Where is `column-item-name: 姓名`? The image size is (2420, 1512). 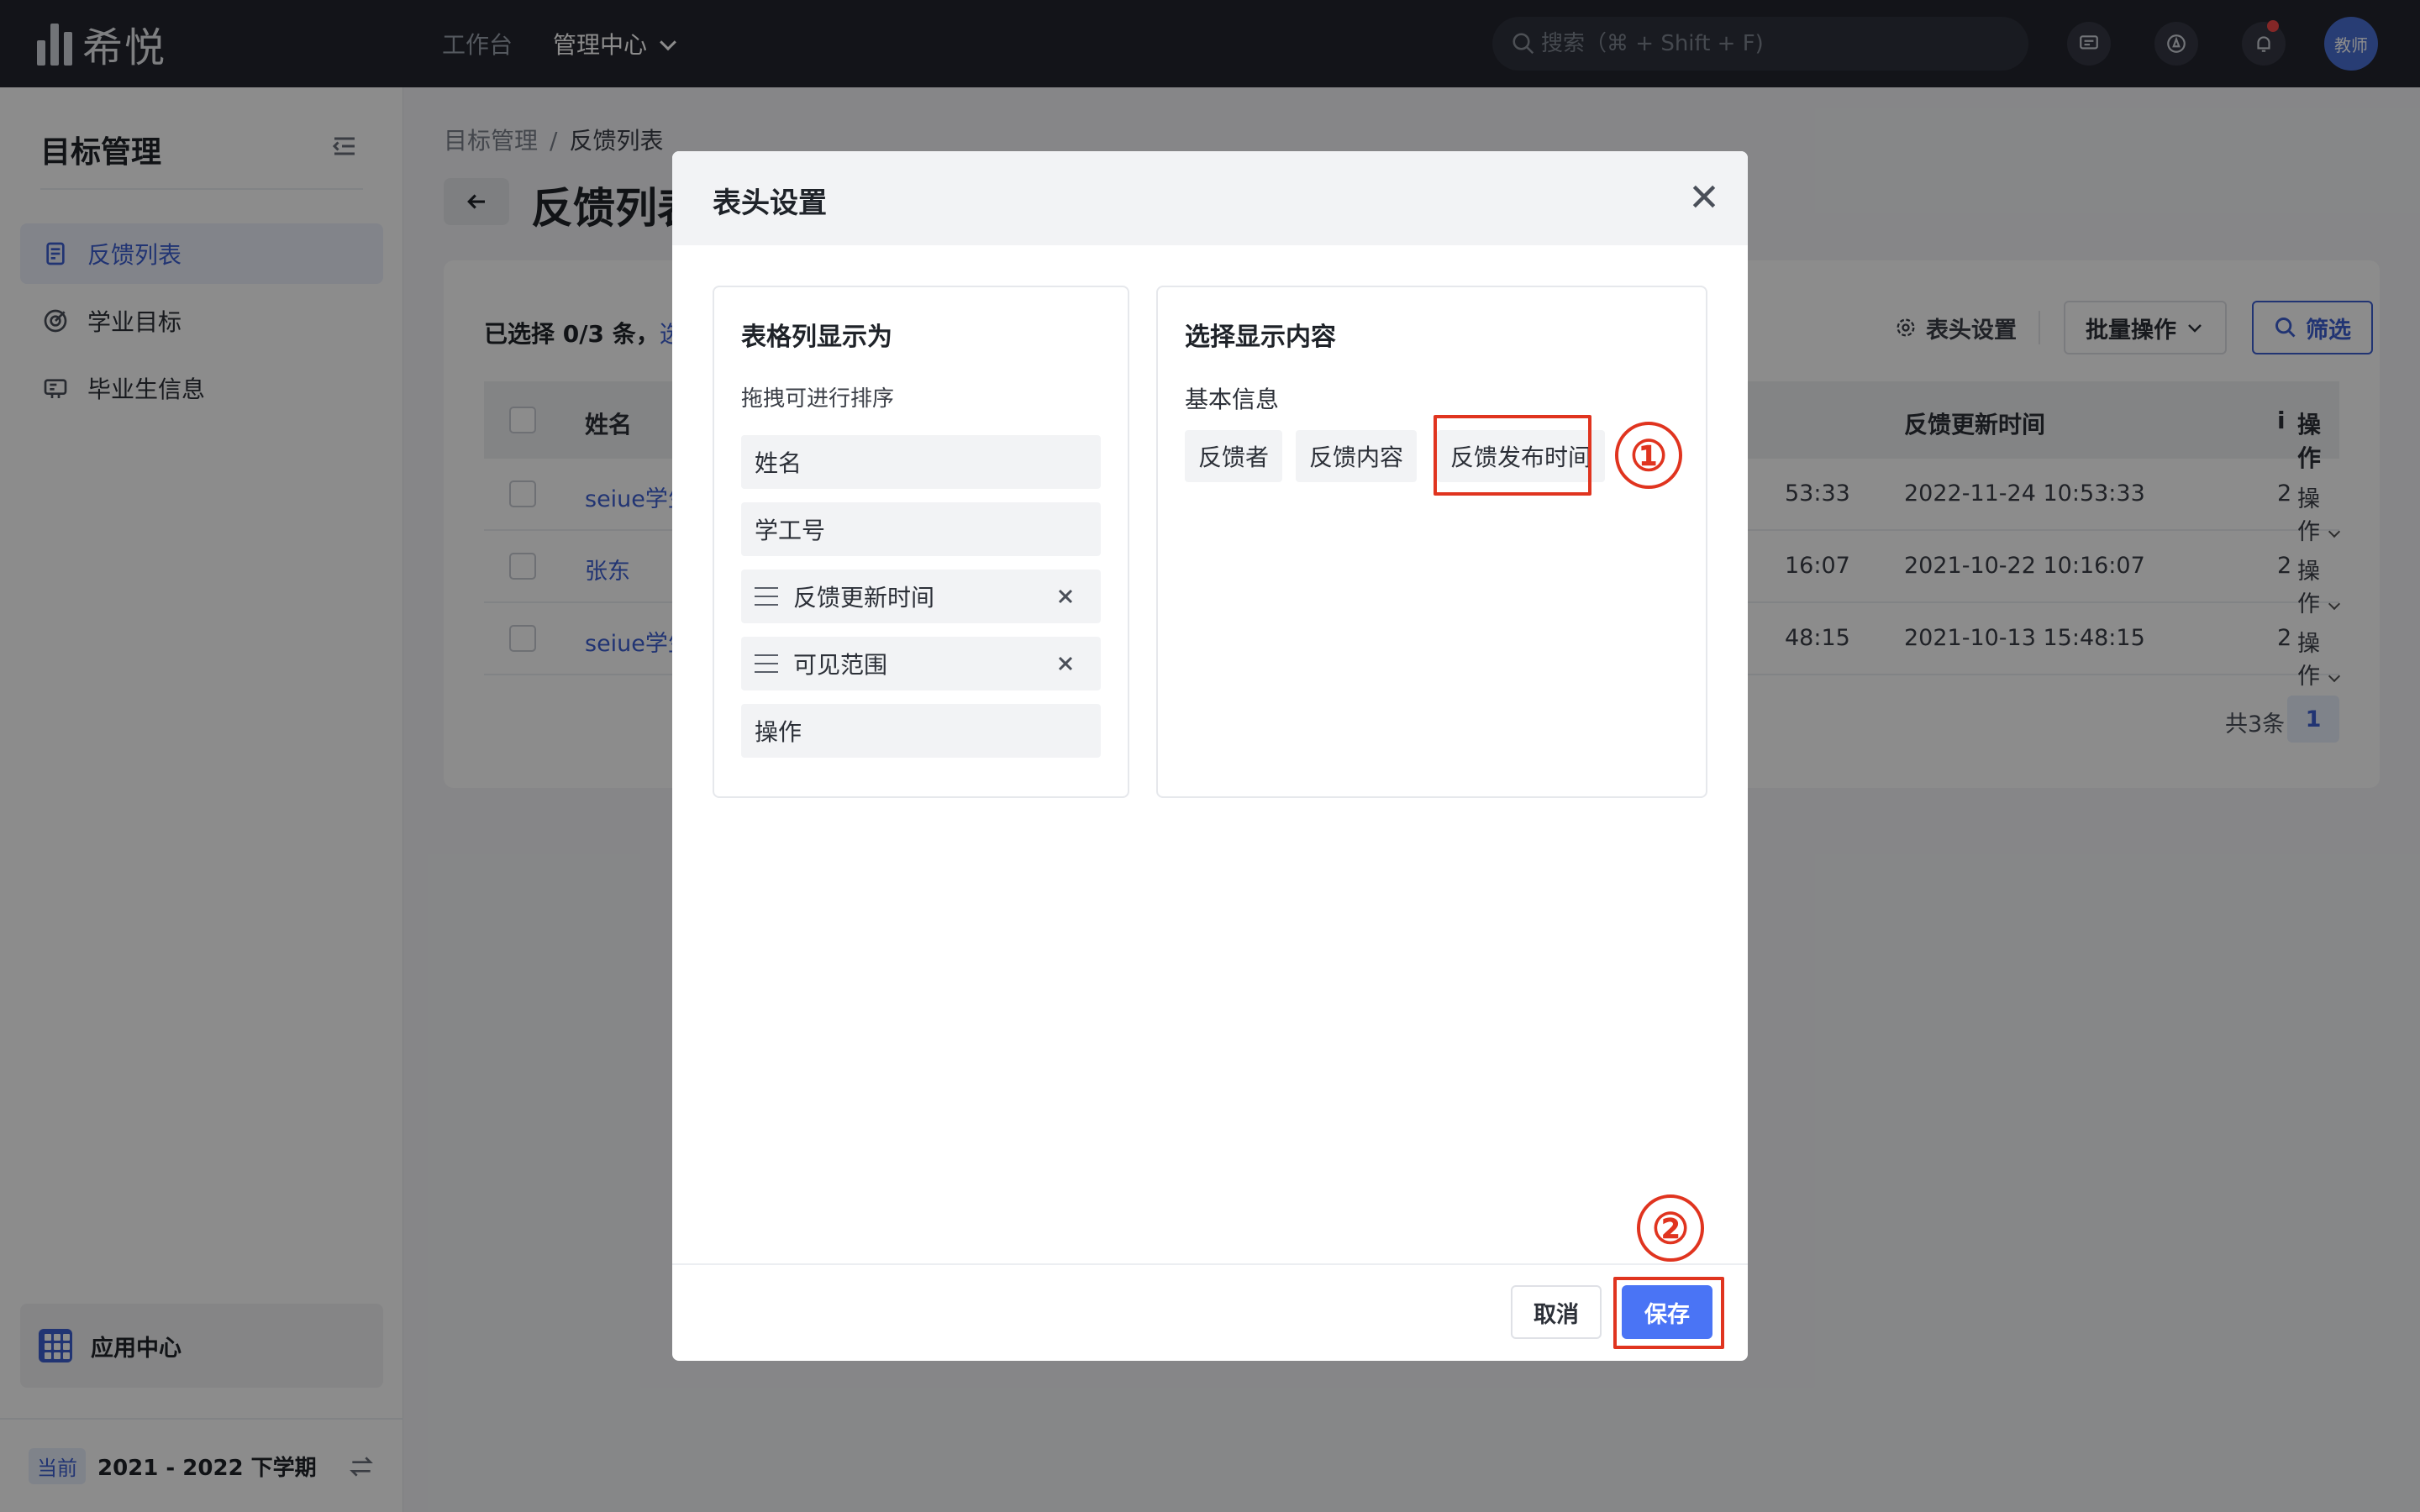
column-item-name: 姓名 is located at coordinates (921, 462).